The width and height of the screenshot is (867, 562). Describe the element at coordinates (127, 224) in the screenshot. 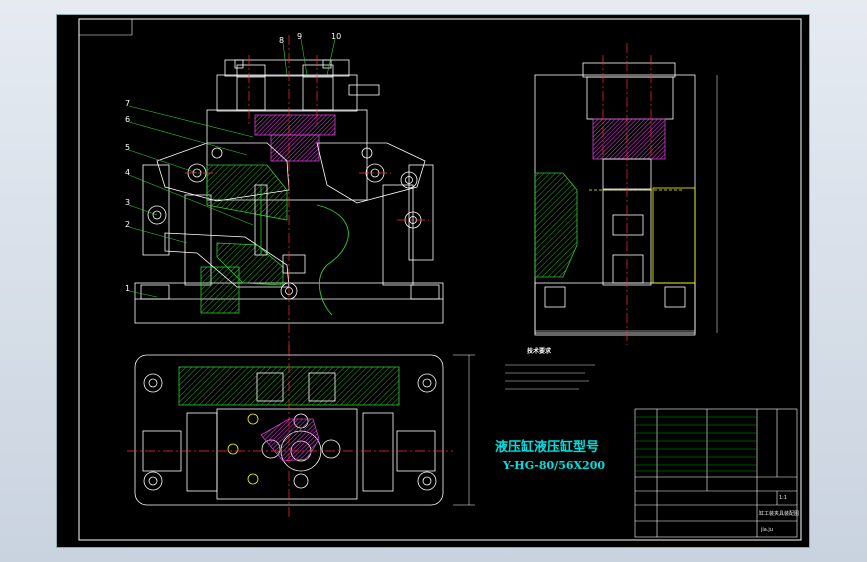

I see `part-number-2: 2` at that location.